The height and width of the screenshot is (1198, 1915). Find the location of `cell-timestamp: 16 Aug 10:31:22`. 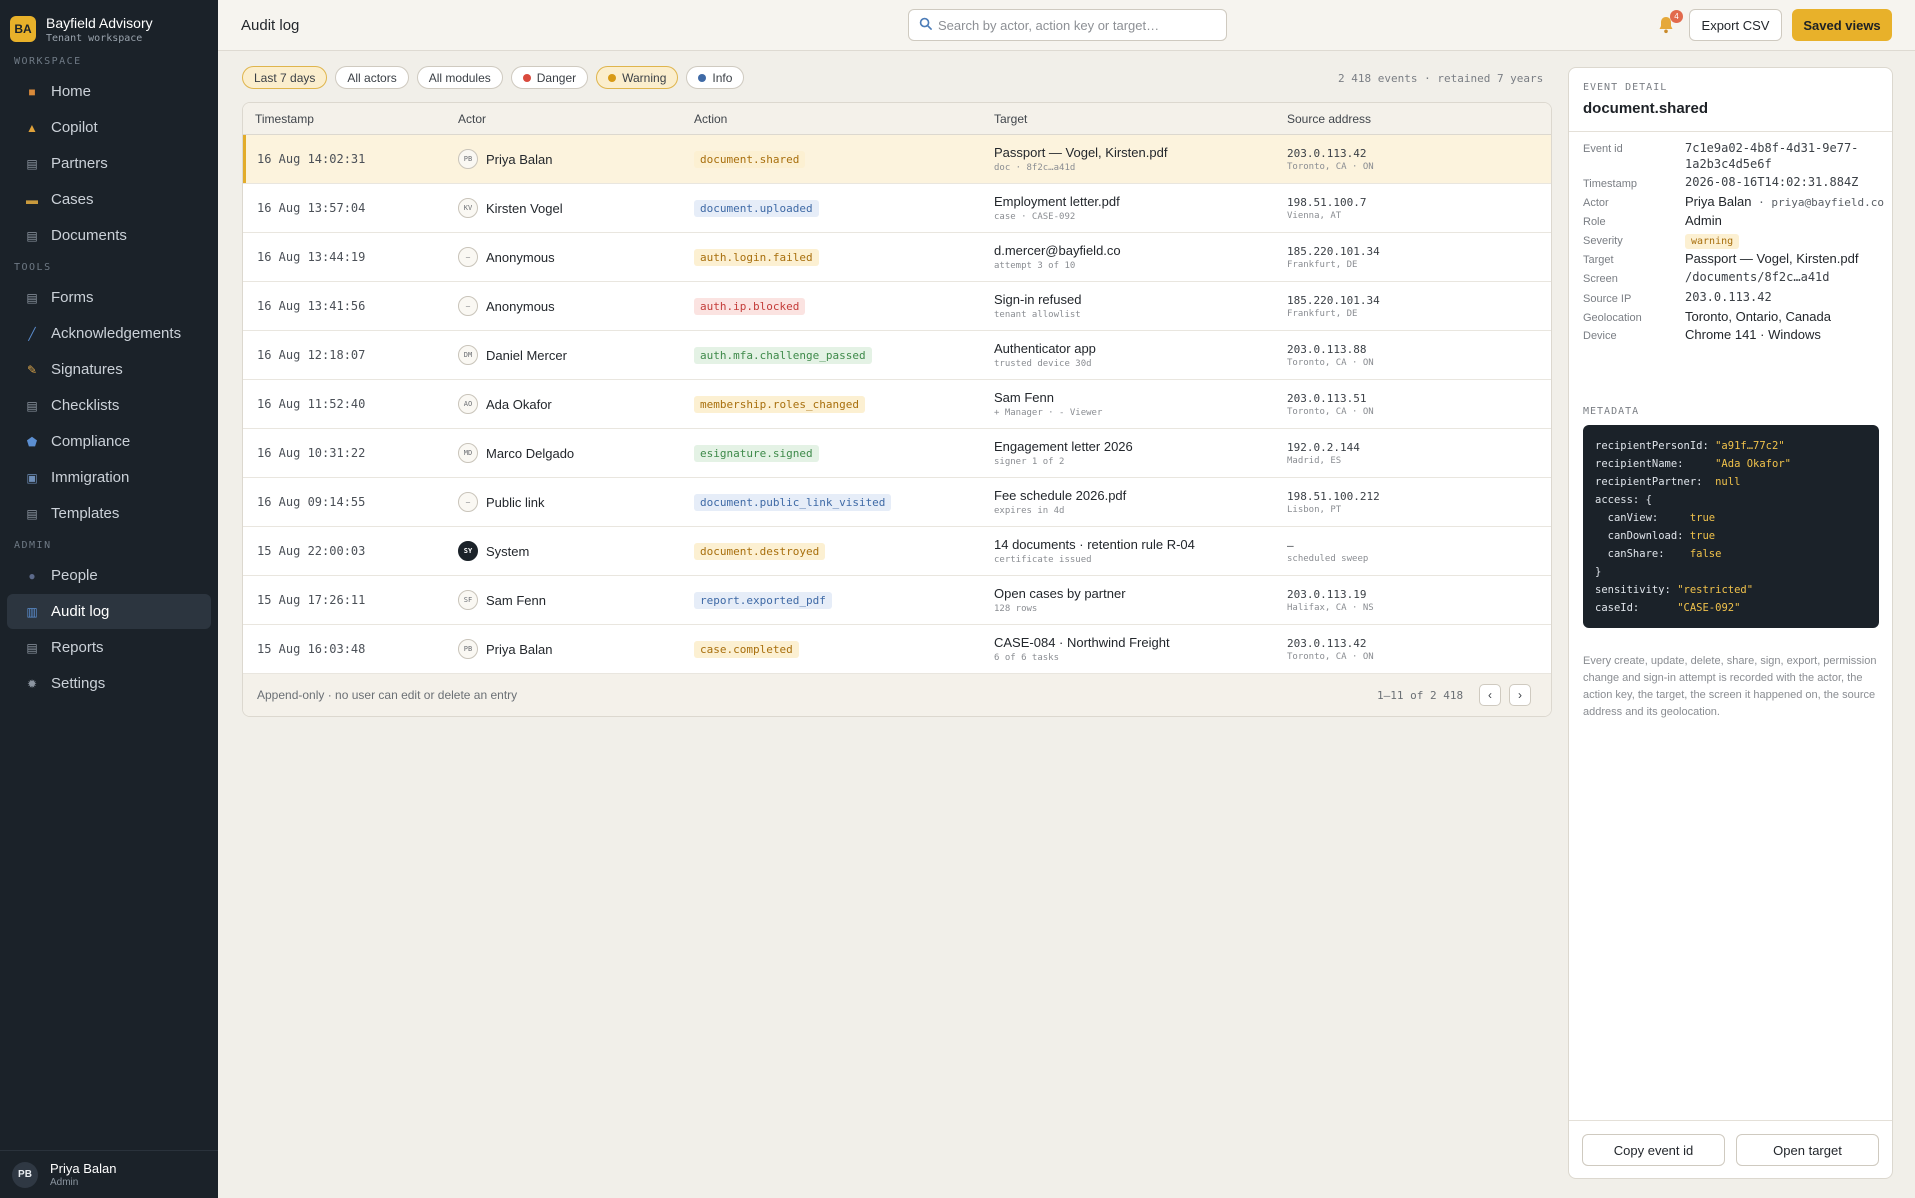

cell-timestamp: 16 Aug 10:31:22 is located at coordinates (311, 453).